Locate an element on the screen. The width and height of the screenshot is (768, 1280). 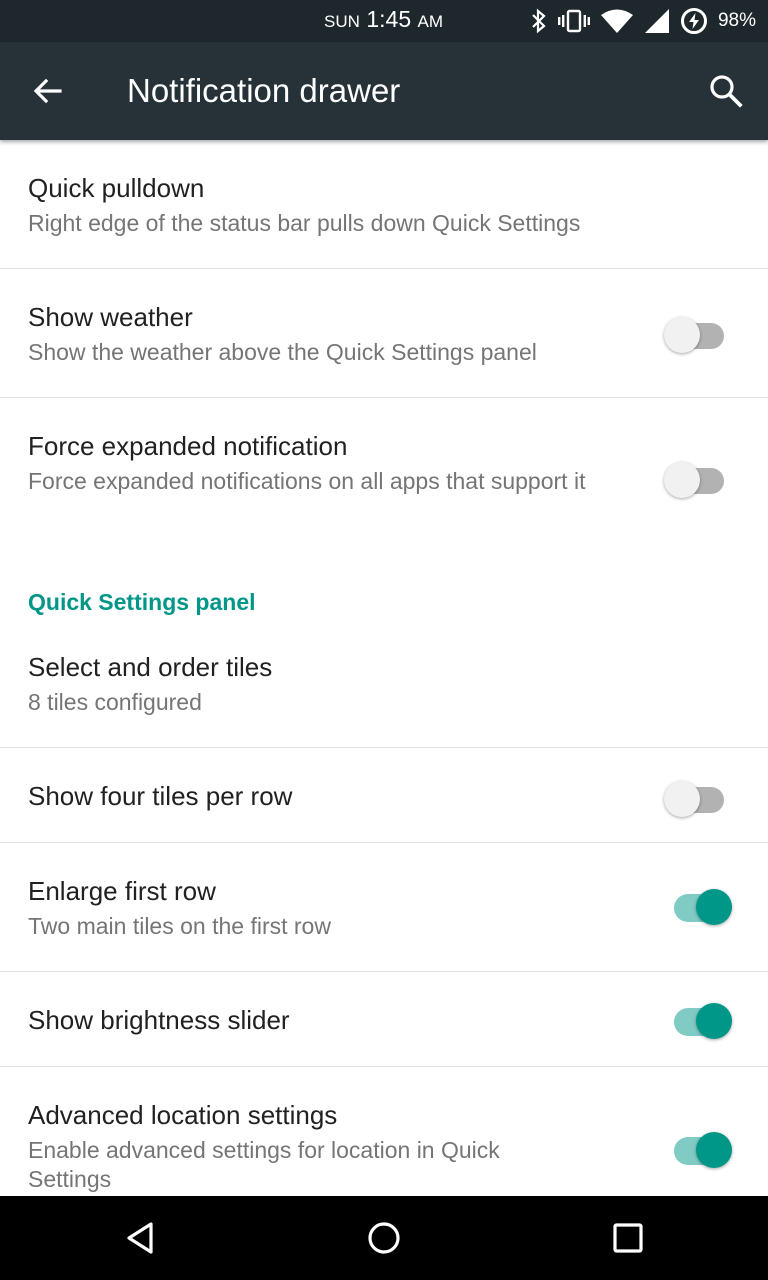
navigation-bar is located at coordinates (384, 1238).